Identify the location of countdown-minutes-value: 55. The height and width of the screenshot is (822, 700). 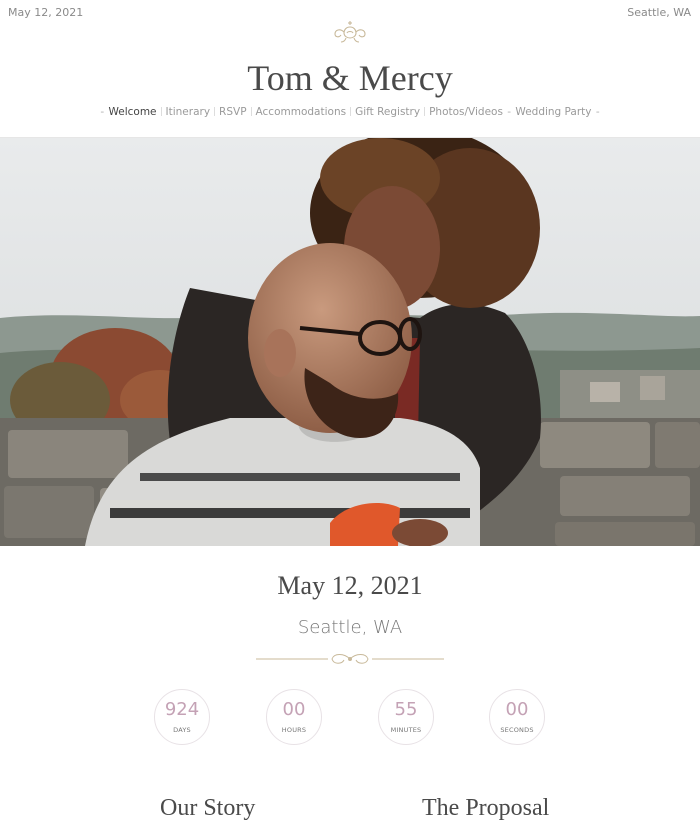
(406, 709).